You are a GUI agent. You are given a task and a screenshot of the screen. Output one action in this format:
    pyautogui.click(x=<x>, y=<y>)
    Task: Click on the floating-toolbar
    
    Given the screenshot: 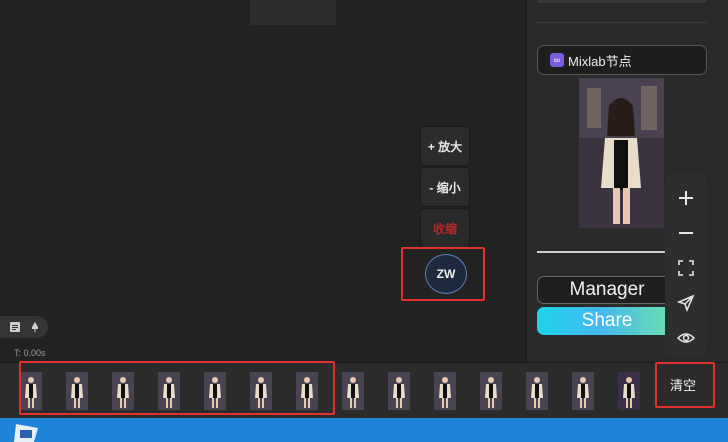 What is the action you would take?
    pyautogui.click(x=686, y=265)
    